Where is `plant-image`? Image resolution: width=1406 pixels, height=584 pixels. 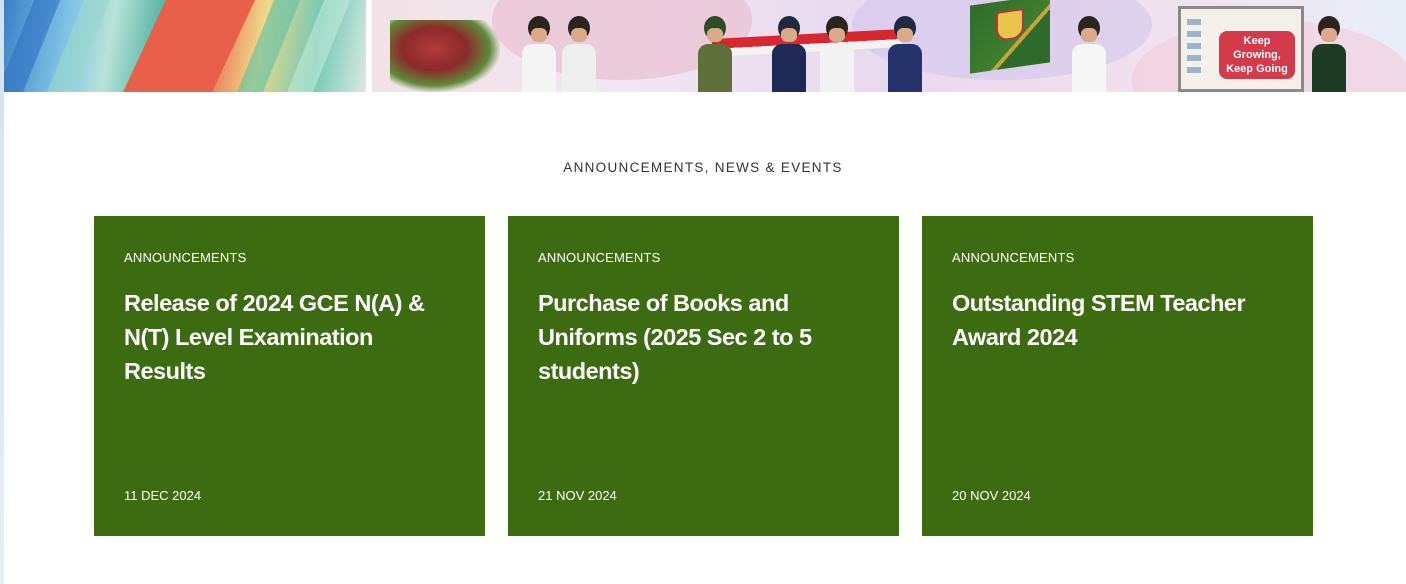 plant-image is located at coordinates (445, 56).